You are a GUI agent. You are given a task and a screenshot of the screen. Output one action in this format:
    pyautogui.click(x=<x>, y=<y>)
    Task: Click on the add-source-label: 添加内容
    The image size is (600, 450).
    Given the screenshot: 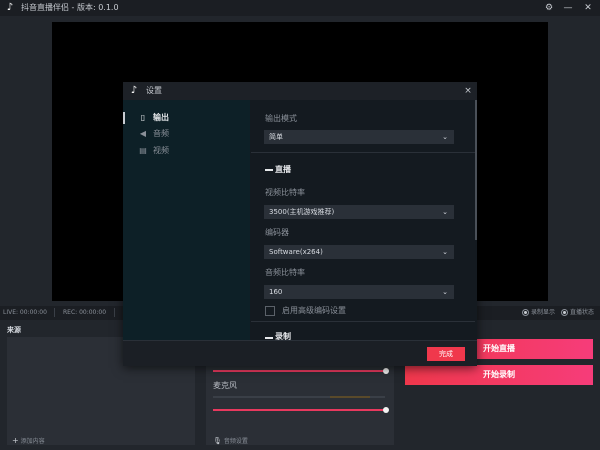 What is the action you would take?
    pyautogui.click(x=32, y=441)
    